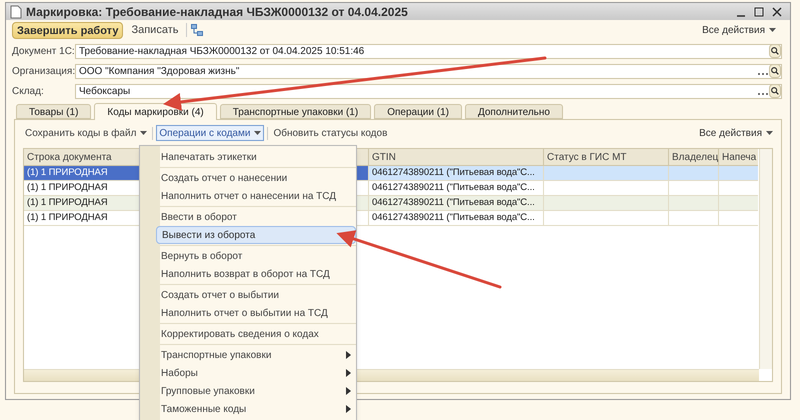  I want to click on field-label: Организация:, so click(43, 71).